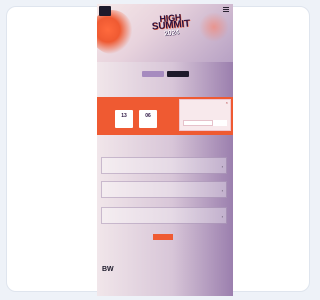 The height and width of the screenshot is (300, 320). What do you see at coordinates (115, 32) in the screenshot?
I see `hero-splash-left` at bounding box center [115, 32].